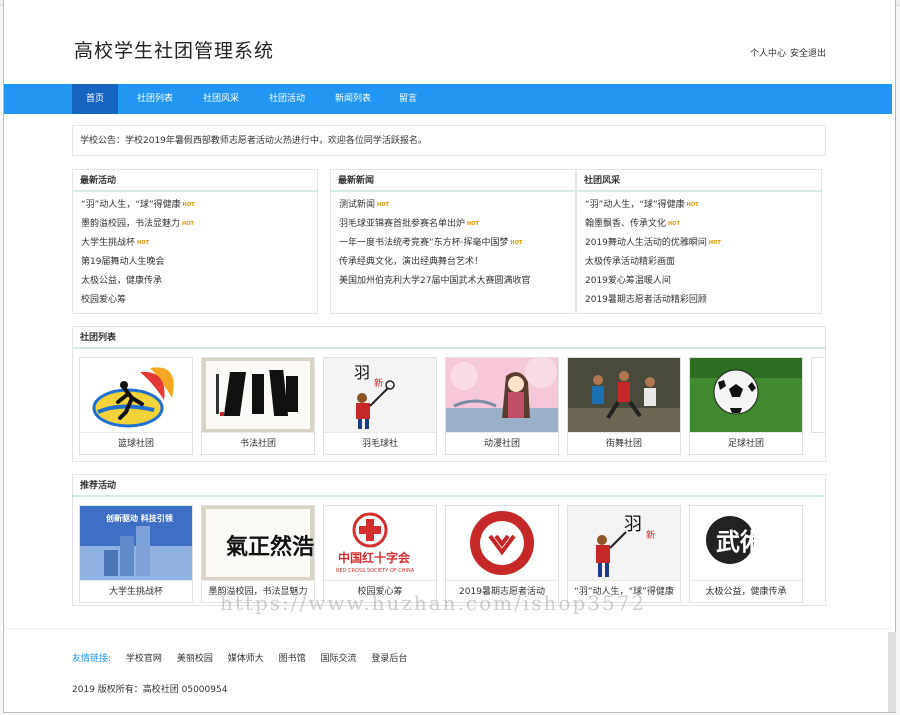 The width and height of the screenshot is (900, 715). I want to click on footer-link-media: 媒体师大, so click(246, 659).